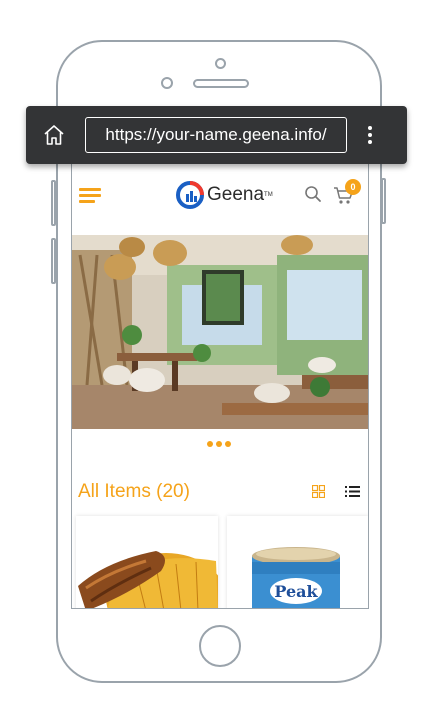 The height and width of the screenshot is (706, 426). Describe the element at coordinates (220, 63) in the screenshot. I see `phone-sensor` at that location.